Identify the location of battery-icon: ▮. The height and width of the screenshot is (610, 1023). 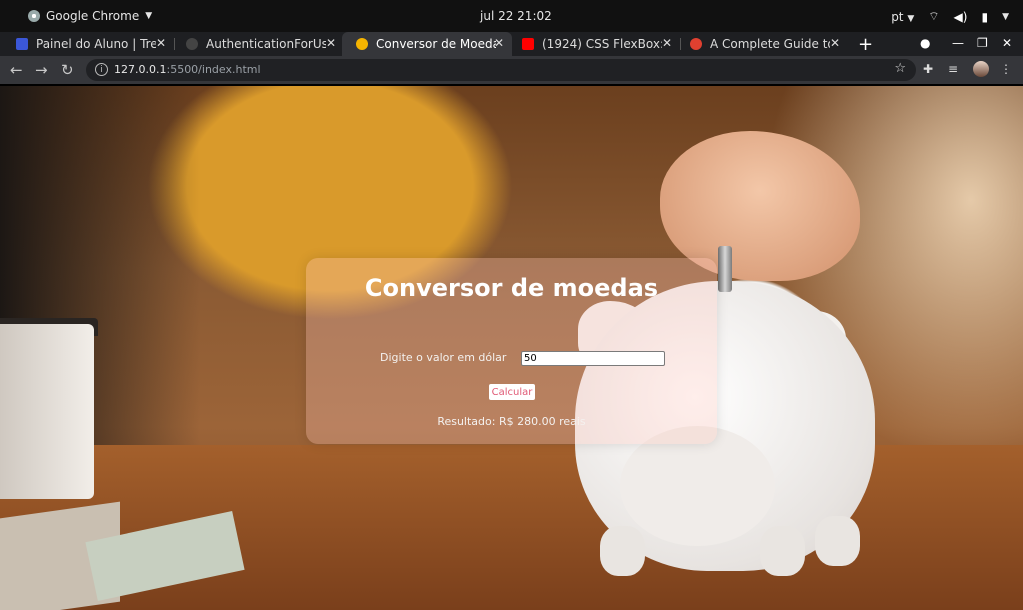
(984, 17).